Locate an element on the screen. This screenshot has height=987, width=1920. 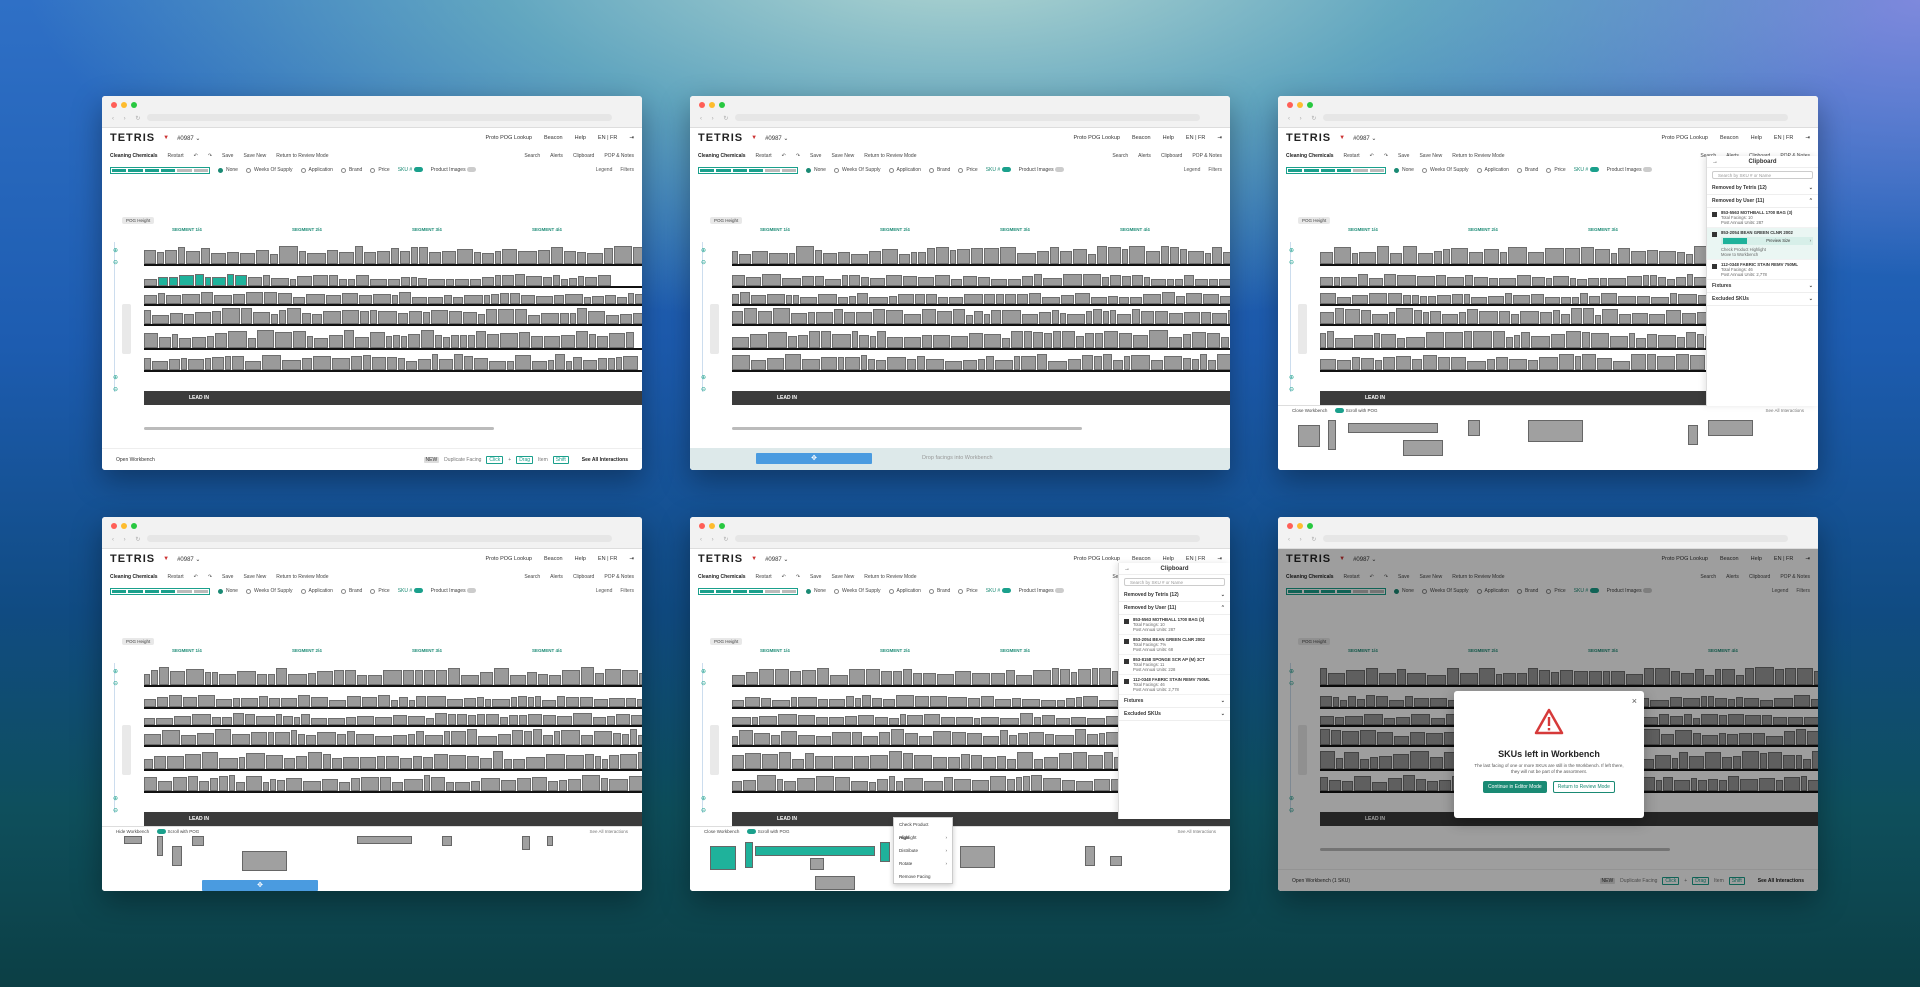
scroll-with-pog-toggle: Scroll with POG is located at coordinates (1356, 411).